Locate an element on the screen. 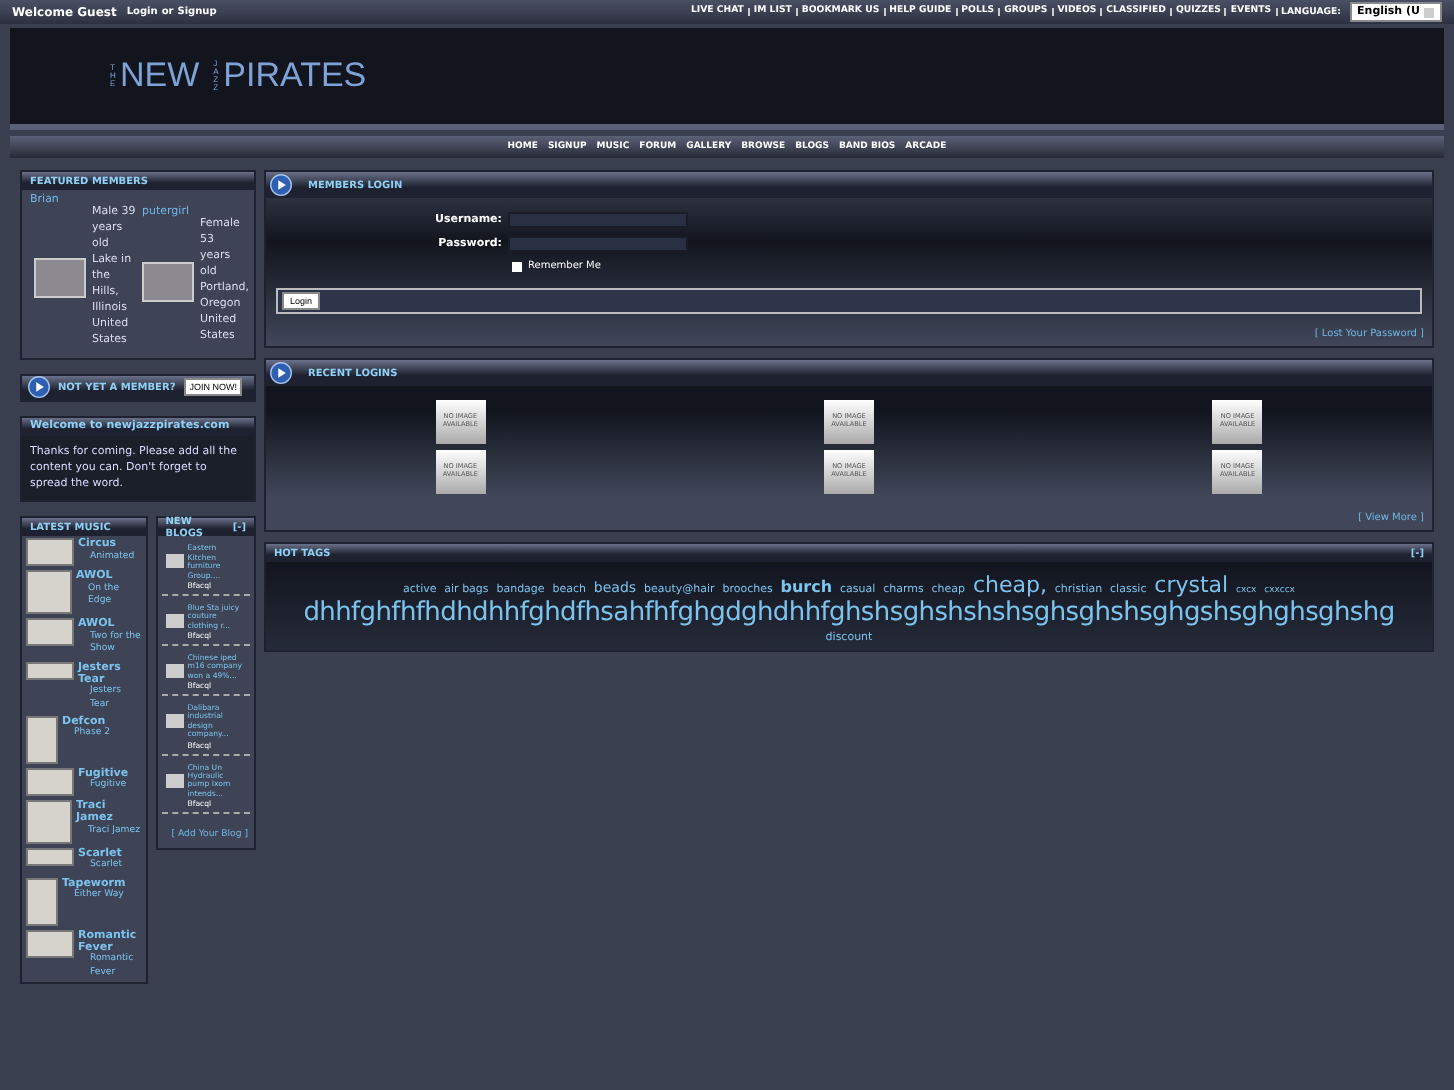 This screenshot has width=1454, height=1090. remember-checkbox is located at coordinates (517, 266).